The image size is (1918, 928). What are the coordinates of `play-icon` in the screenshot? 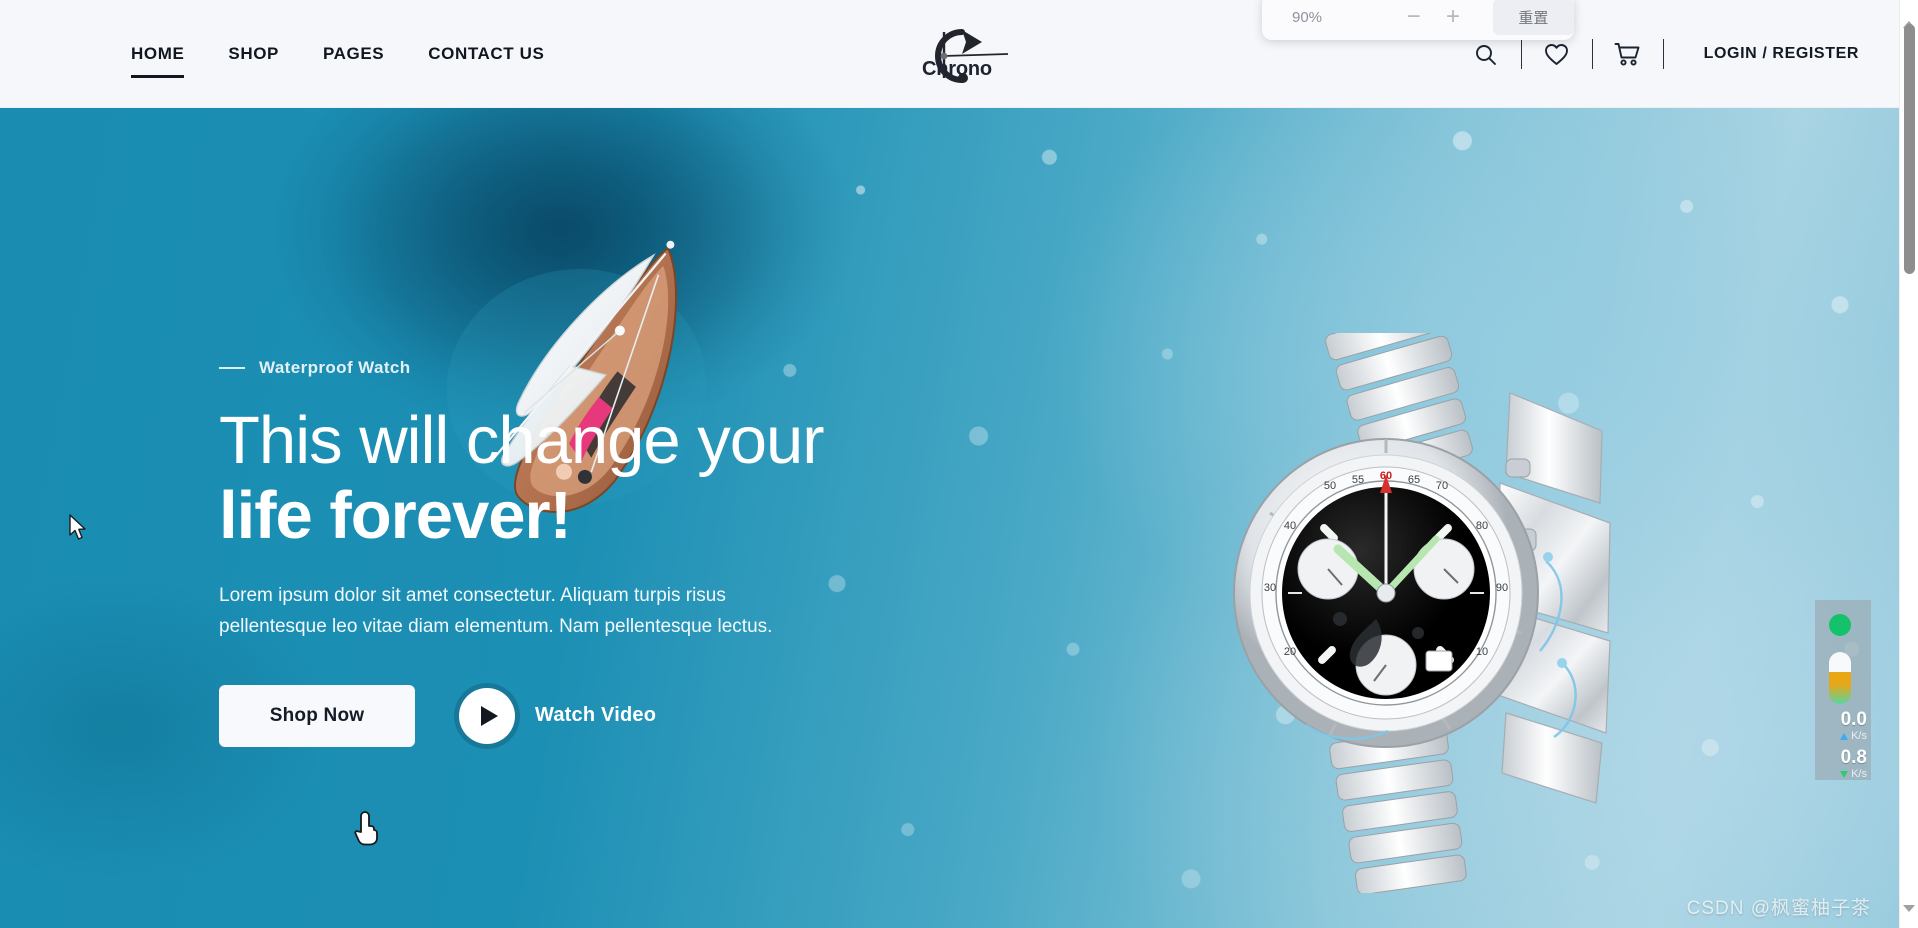 It's located at (487, 715).